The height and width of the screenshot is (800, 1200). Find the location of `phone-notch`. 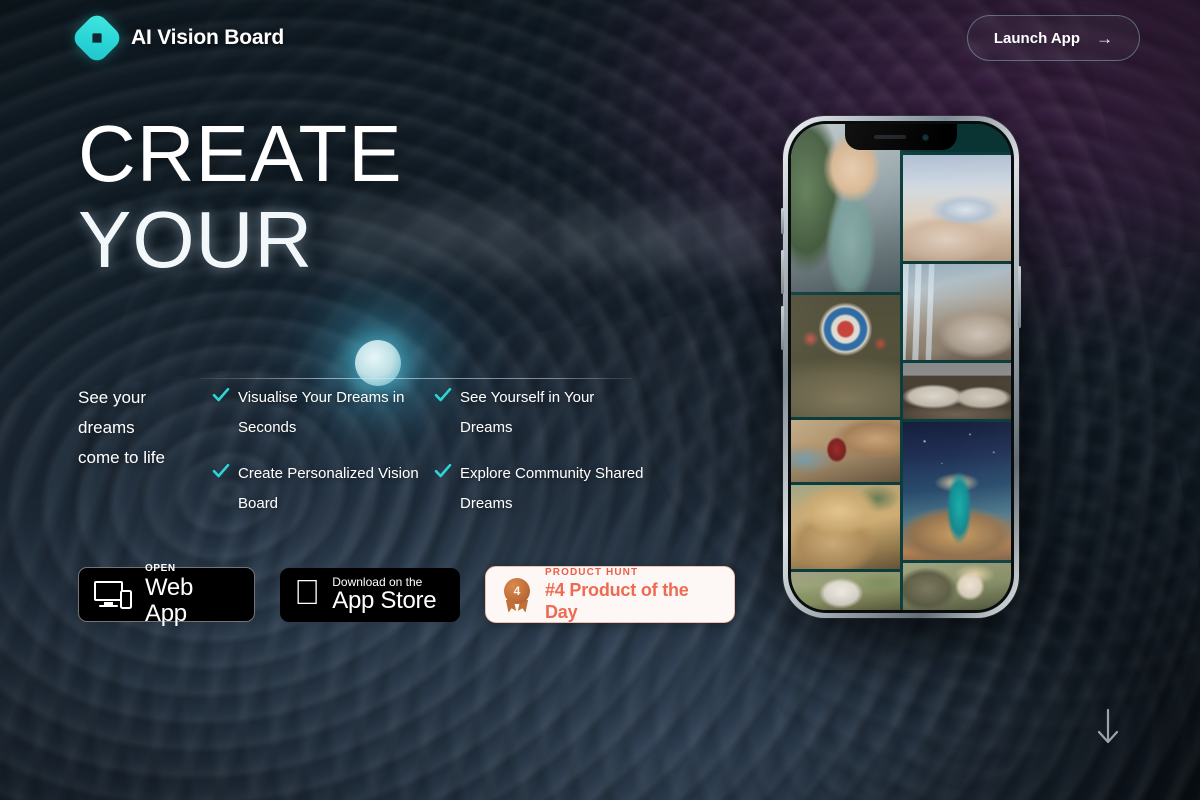

phone-notch is located at coordinates (901, 137).